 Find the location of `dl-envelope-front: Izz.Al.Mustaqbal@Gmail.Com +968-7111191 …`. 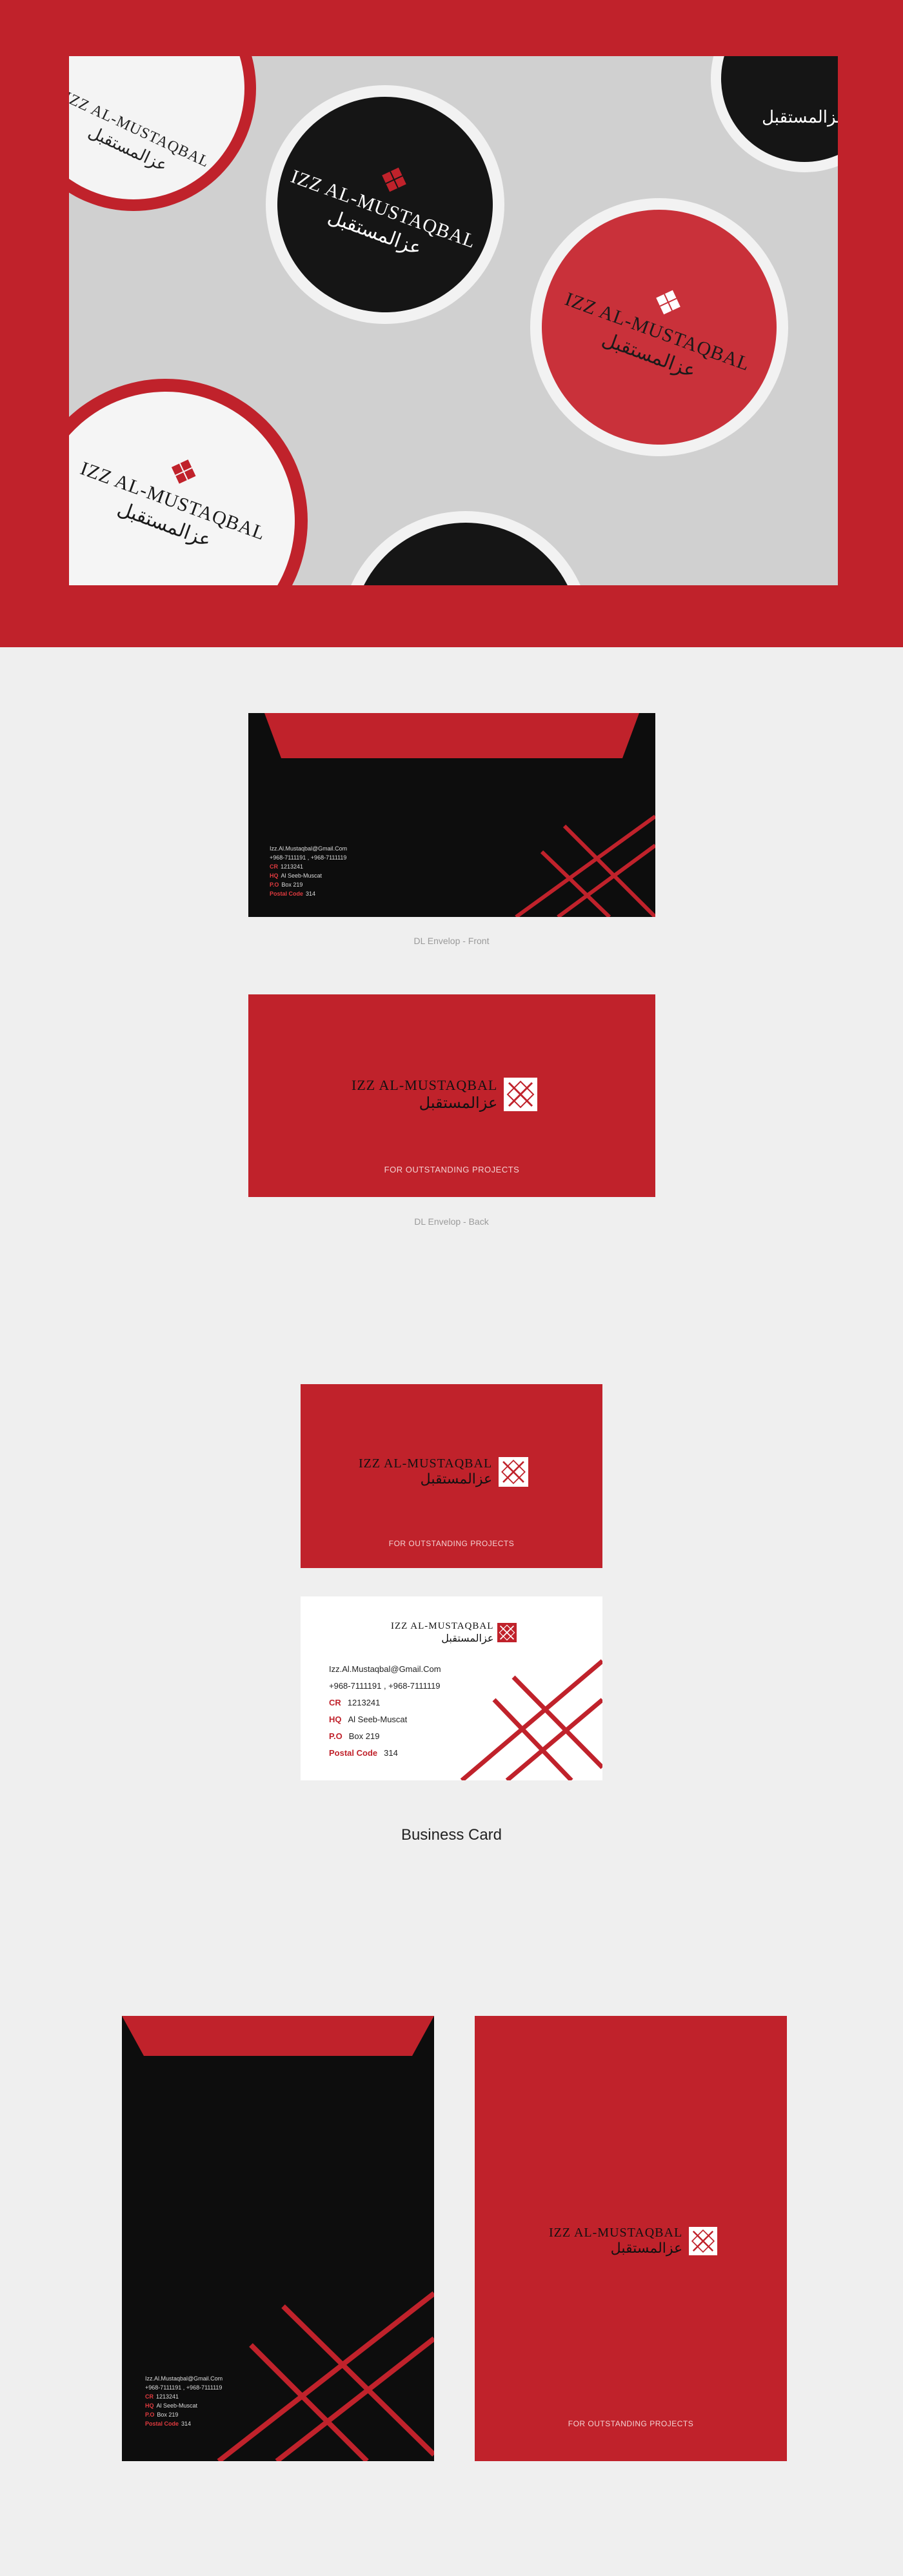

dl-envelope-front: Izz.Al.Mustaqbal@Gmail.Com +968-7111191 … is located at coordinates (451, 815).